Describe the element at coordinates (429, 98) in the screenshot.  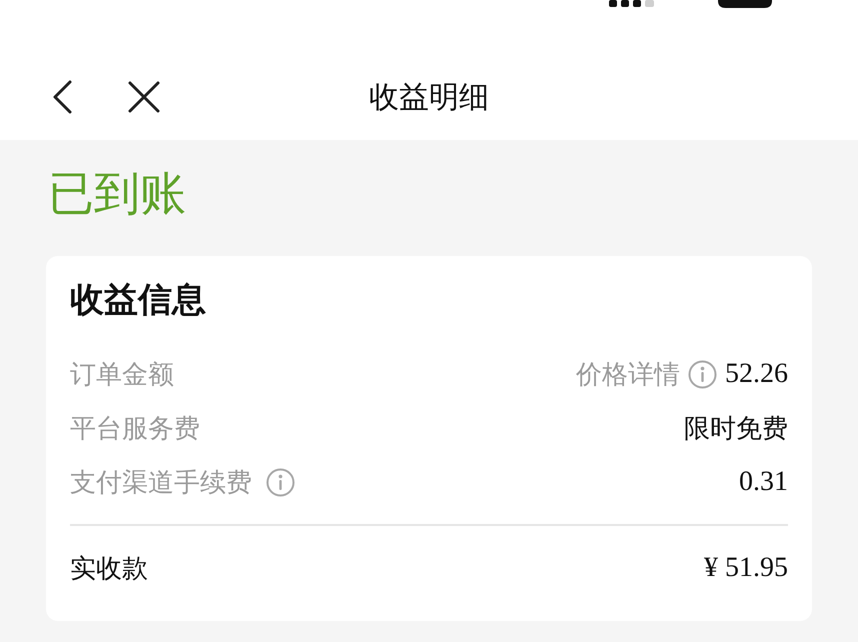
I see `page-title: 收益明细` at that location.